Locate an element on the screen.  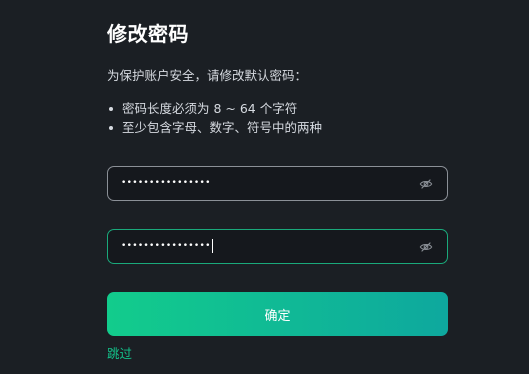
password-rule-composition: 至少包含字母、数字、符号中的两种 is located at coordinates (214, 127).